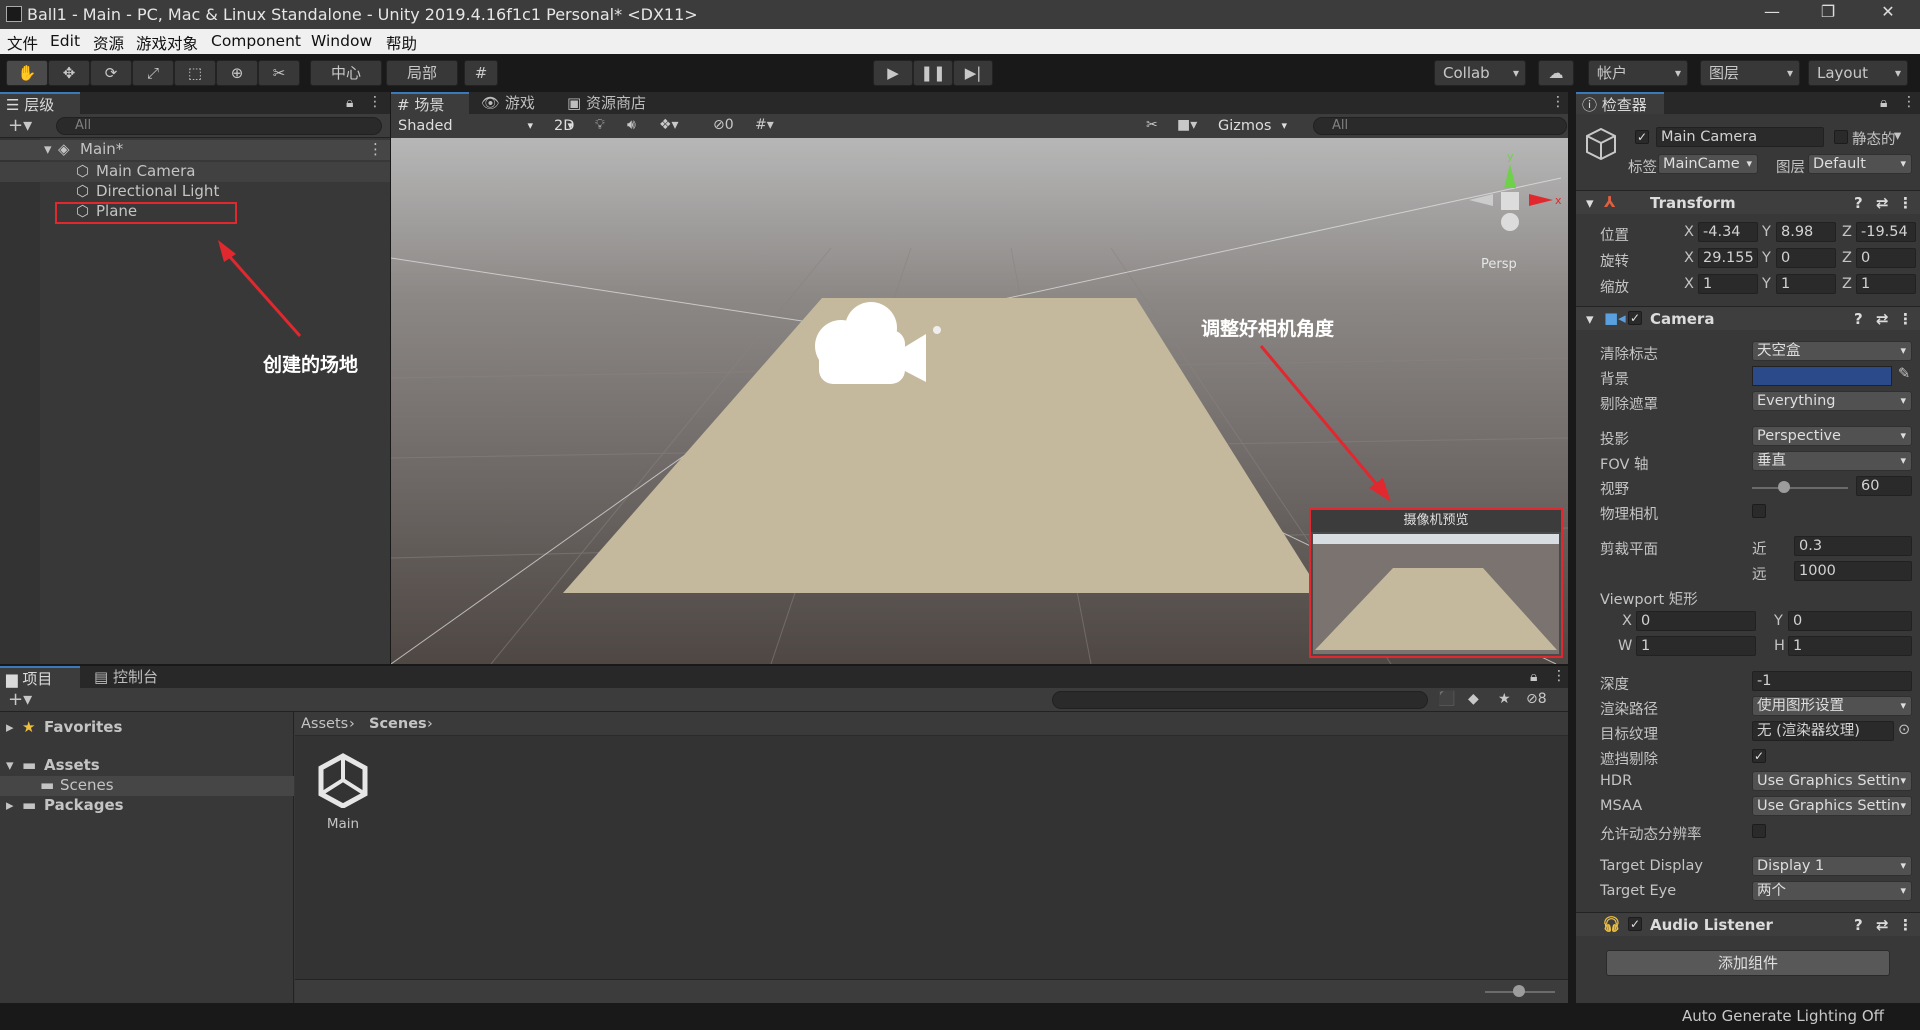  I want to click on move-tool-button: ✥, so click(69, 73).